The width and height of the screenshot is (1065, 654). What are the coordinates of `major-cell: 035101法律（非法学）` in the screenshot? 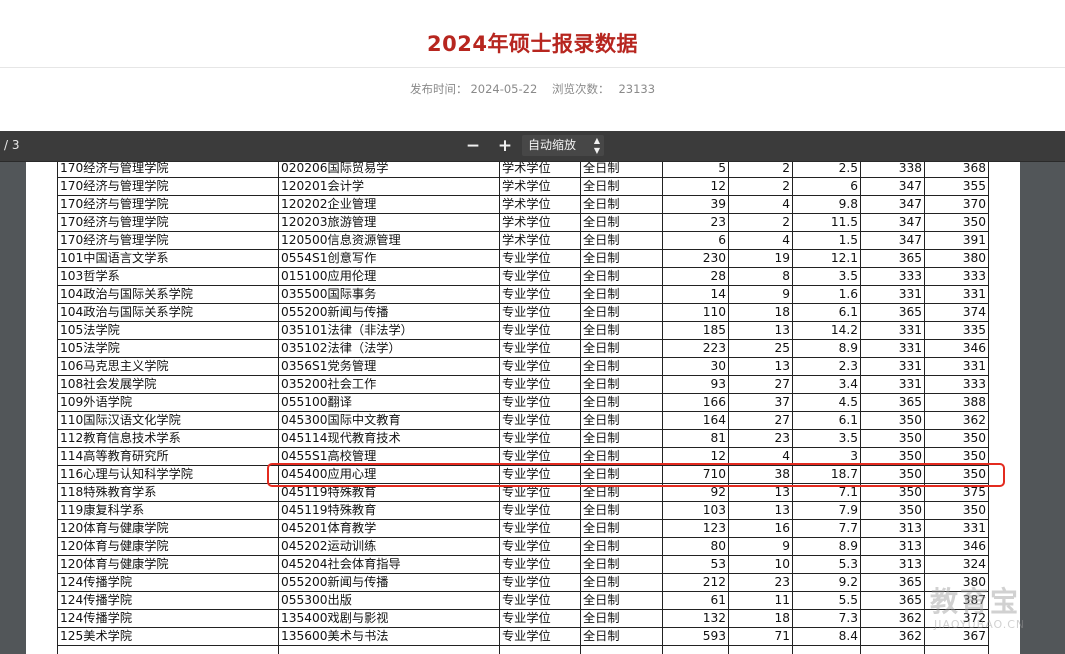 It's located at (389, 330).